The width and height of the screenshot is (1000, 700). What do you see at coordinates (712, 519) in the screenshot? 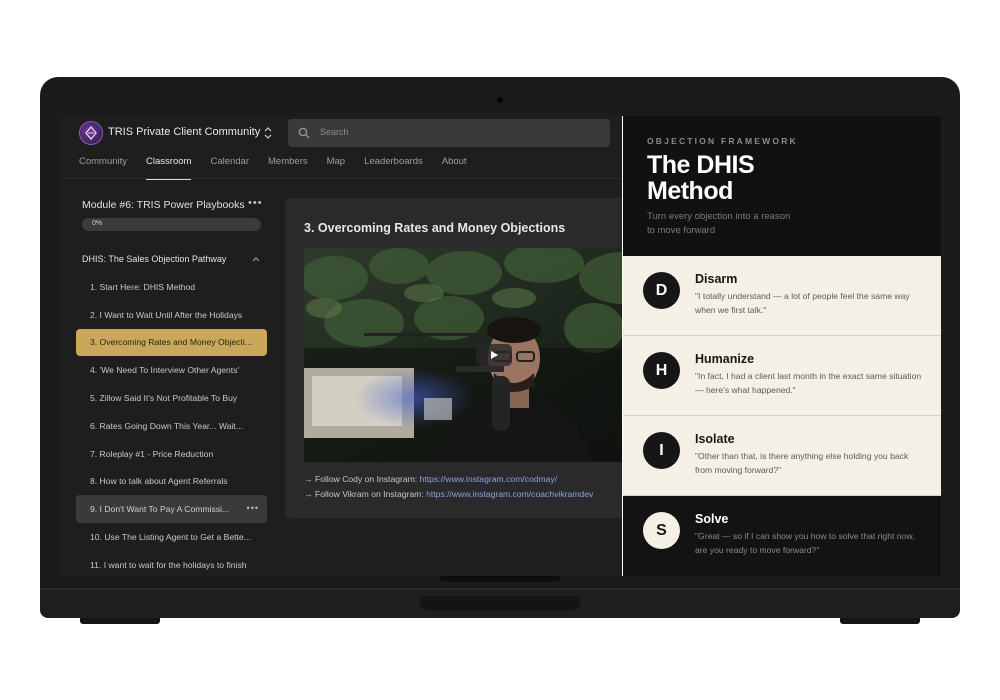
I see `step-name: Solve` at bounding box center [712, 519].